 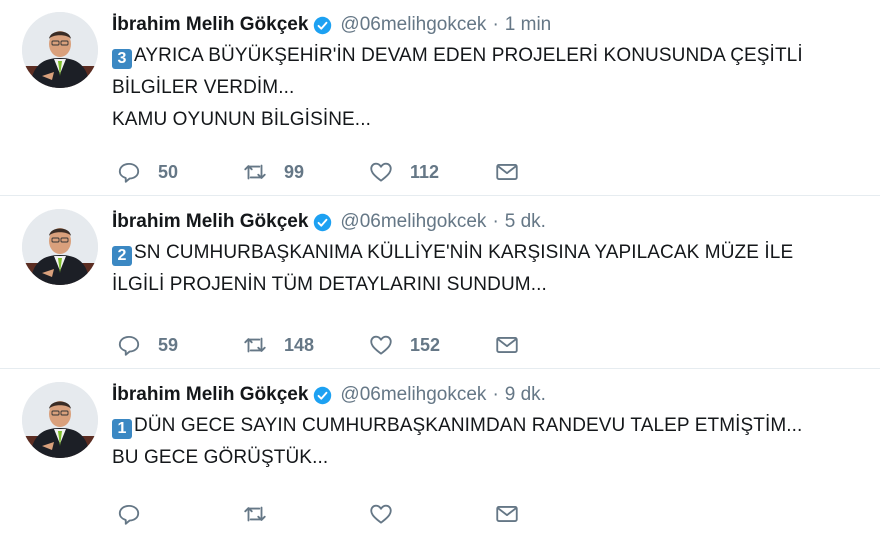 I want to click on keycap-emoji: 3, so click(x=122, y=59).